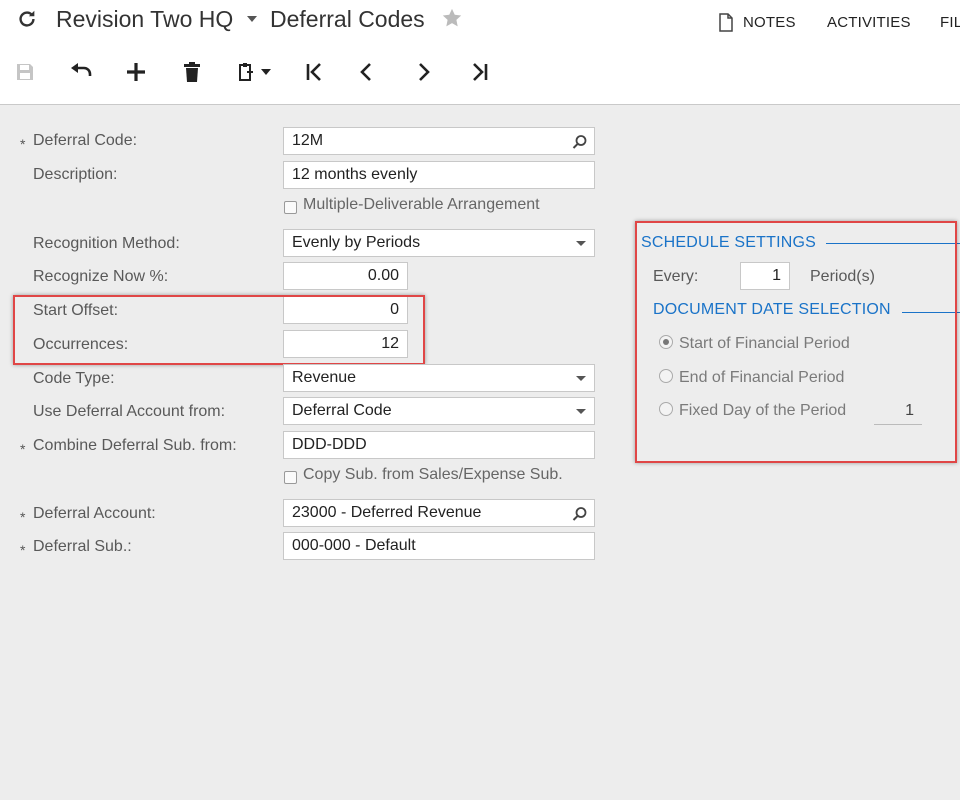 Image resolution: width=960 pixels, height=800 pixels. I want to click on deferral-account-input: 23000 - Deferred Revenue, so click(439, 513).